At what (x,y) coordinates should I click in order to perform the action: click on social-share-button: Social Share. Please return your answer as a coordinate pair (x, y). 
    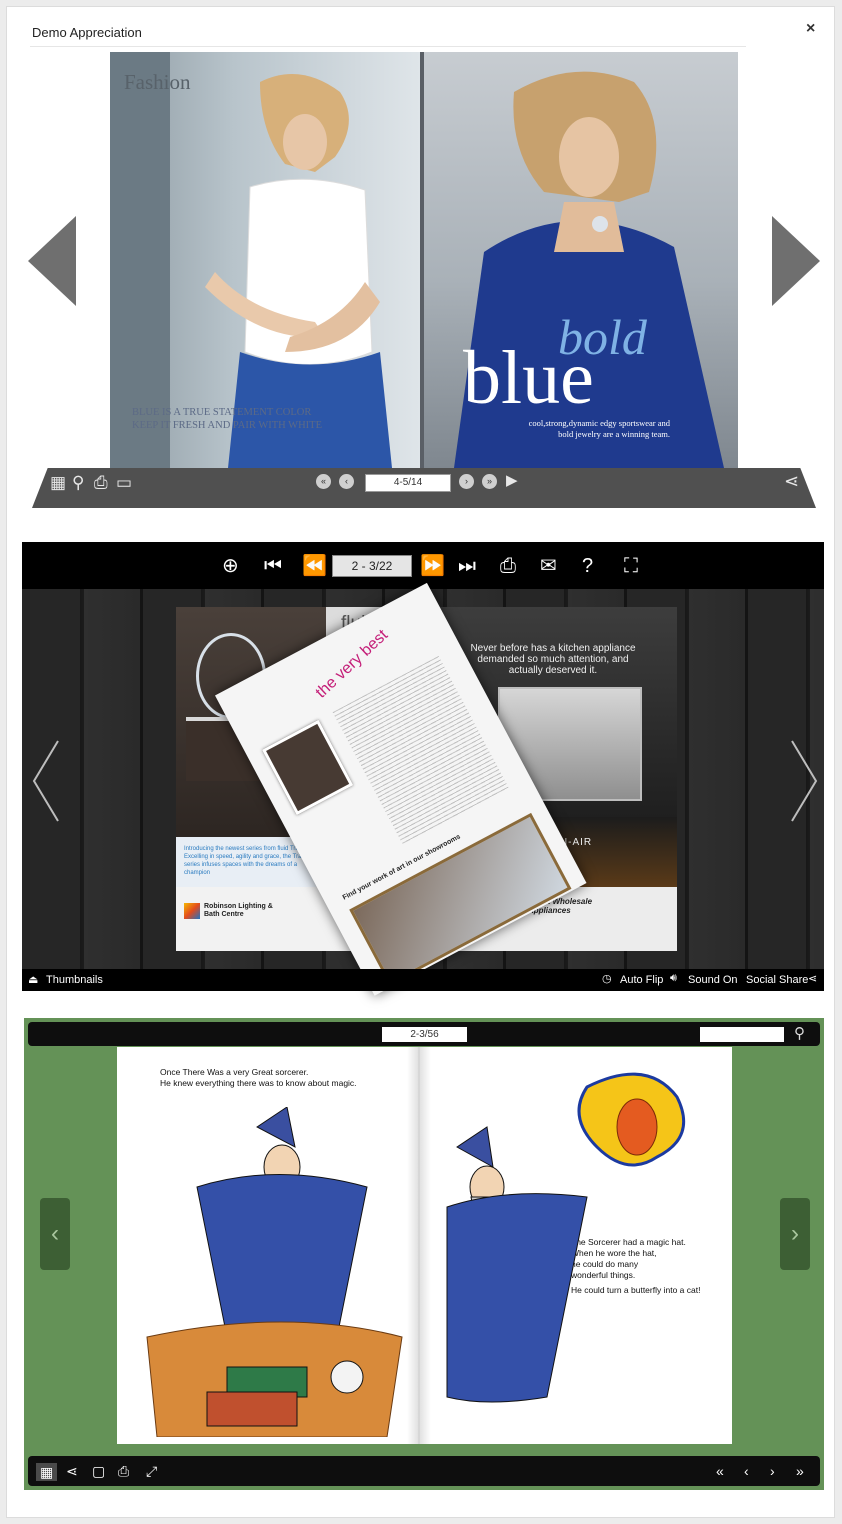
    Looking at the image, I should click on (777, 980).